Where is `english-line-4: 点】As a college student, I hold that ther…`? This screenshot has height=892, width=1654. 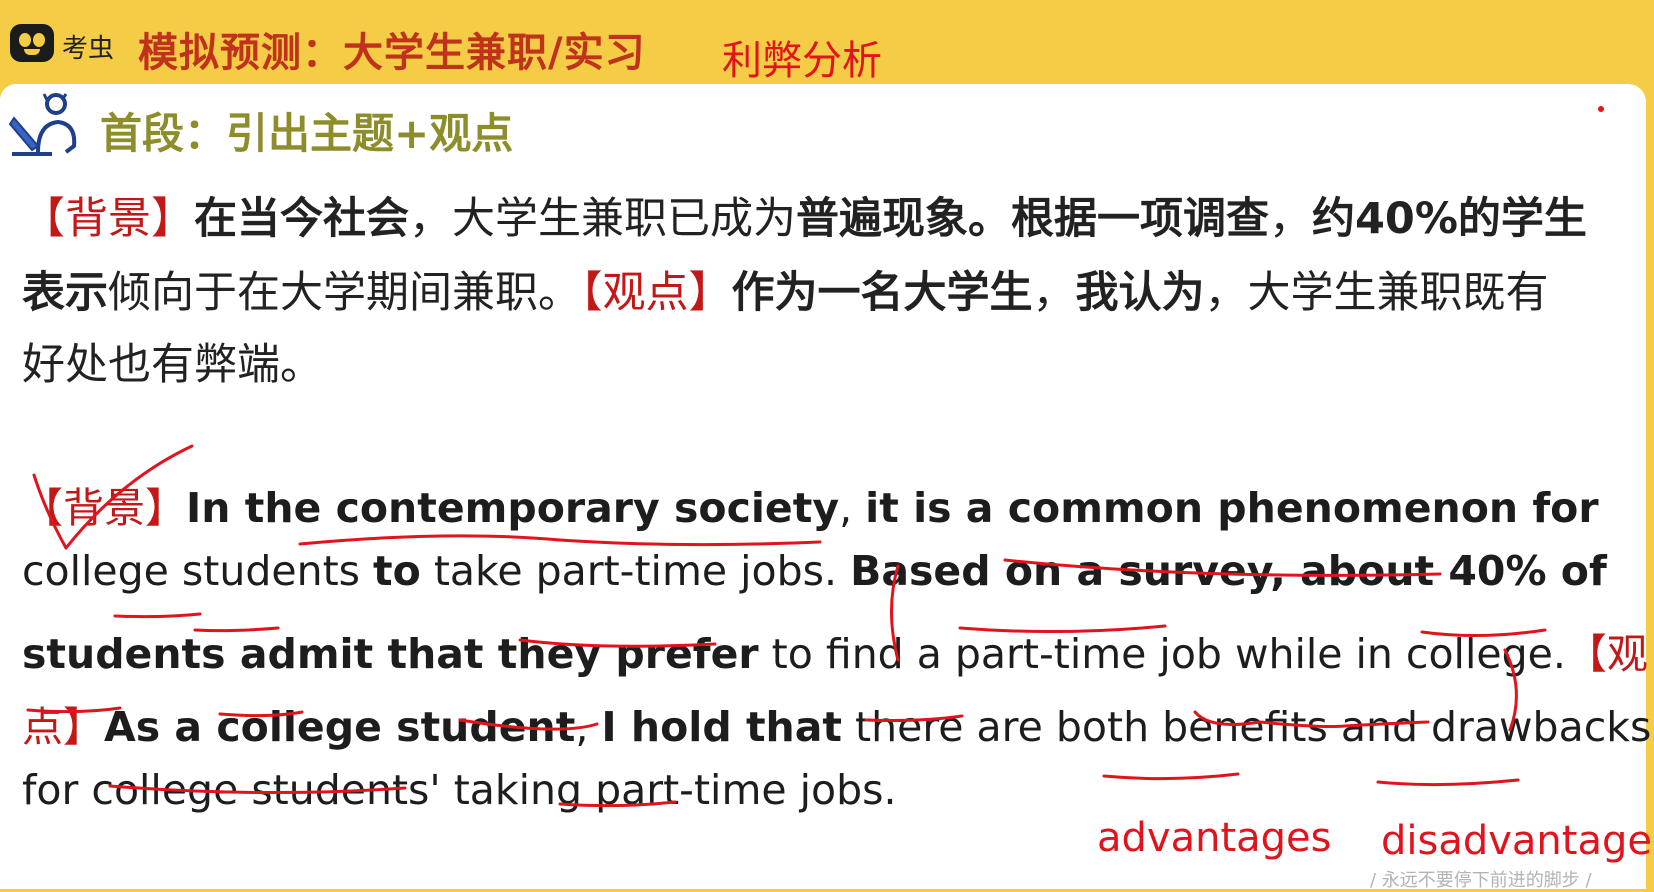
english-line-4: 点】As a college student, I hold that ther… is located at coordinates (836, 723).